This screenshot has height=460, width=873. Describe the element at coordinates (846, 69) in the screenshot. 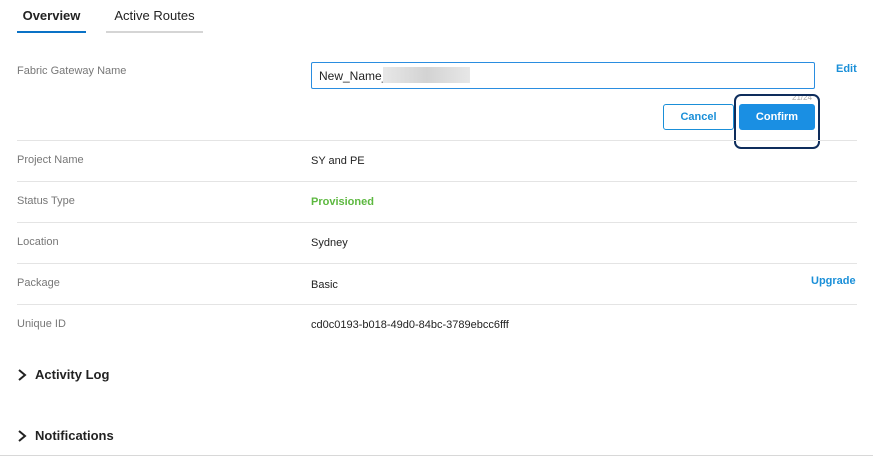

I see `edit-link: Edit` at that location.